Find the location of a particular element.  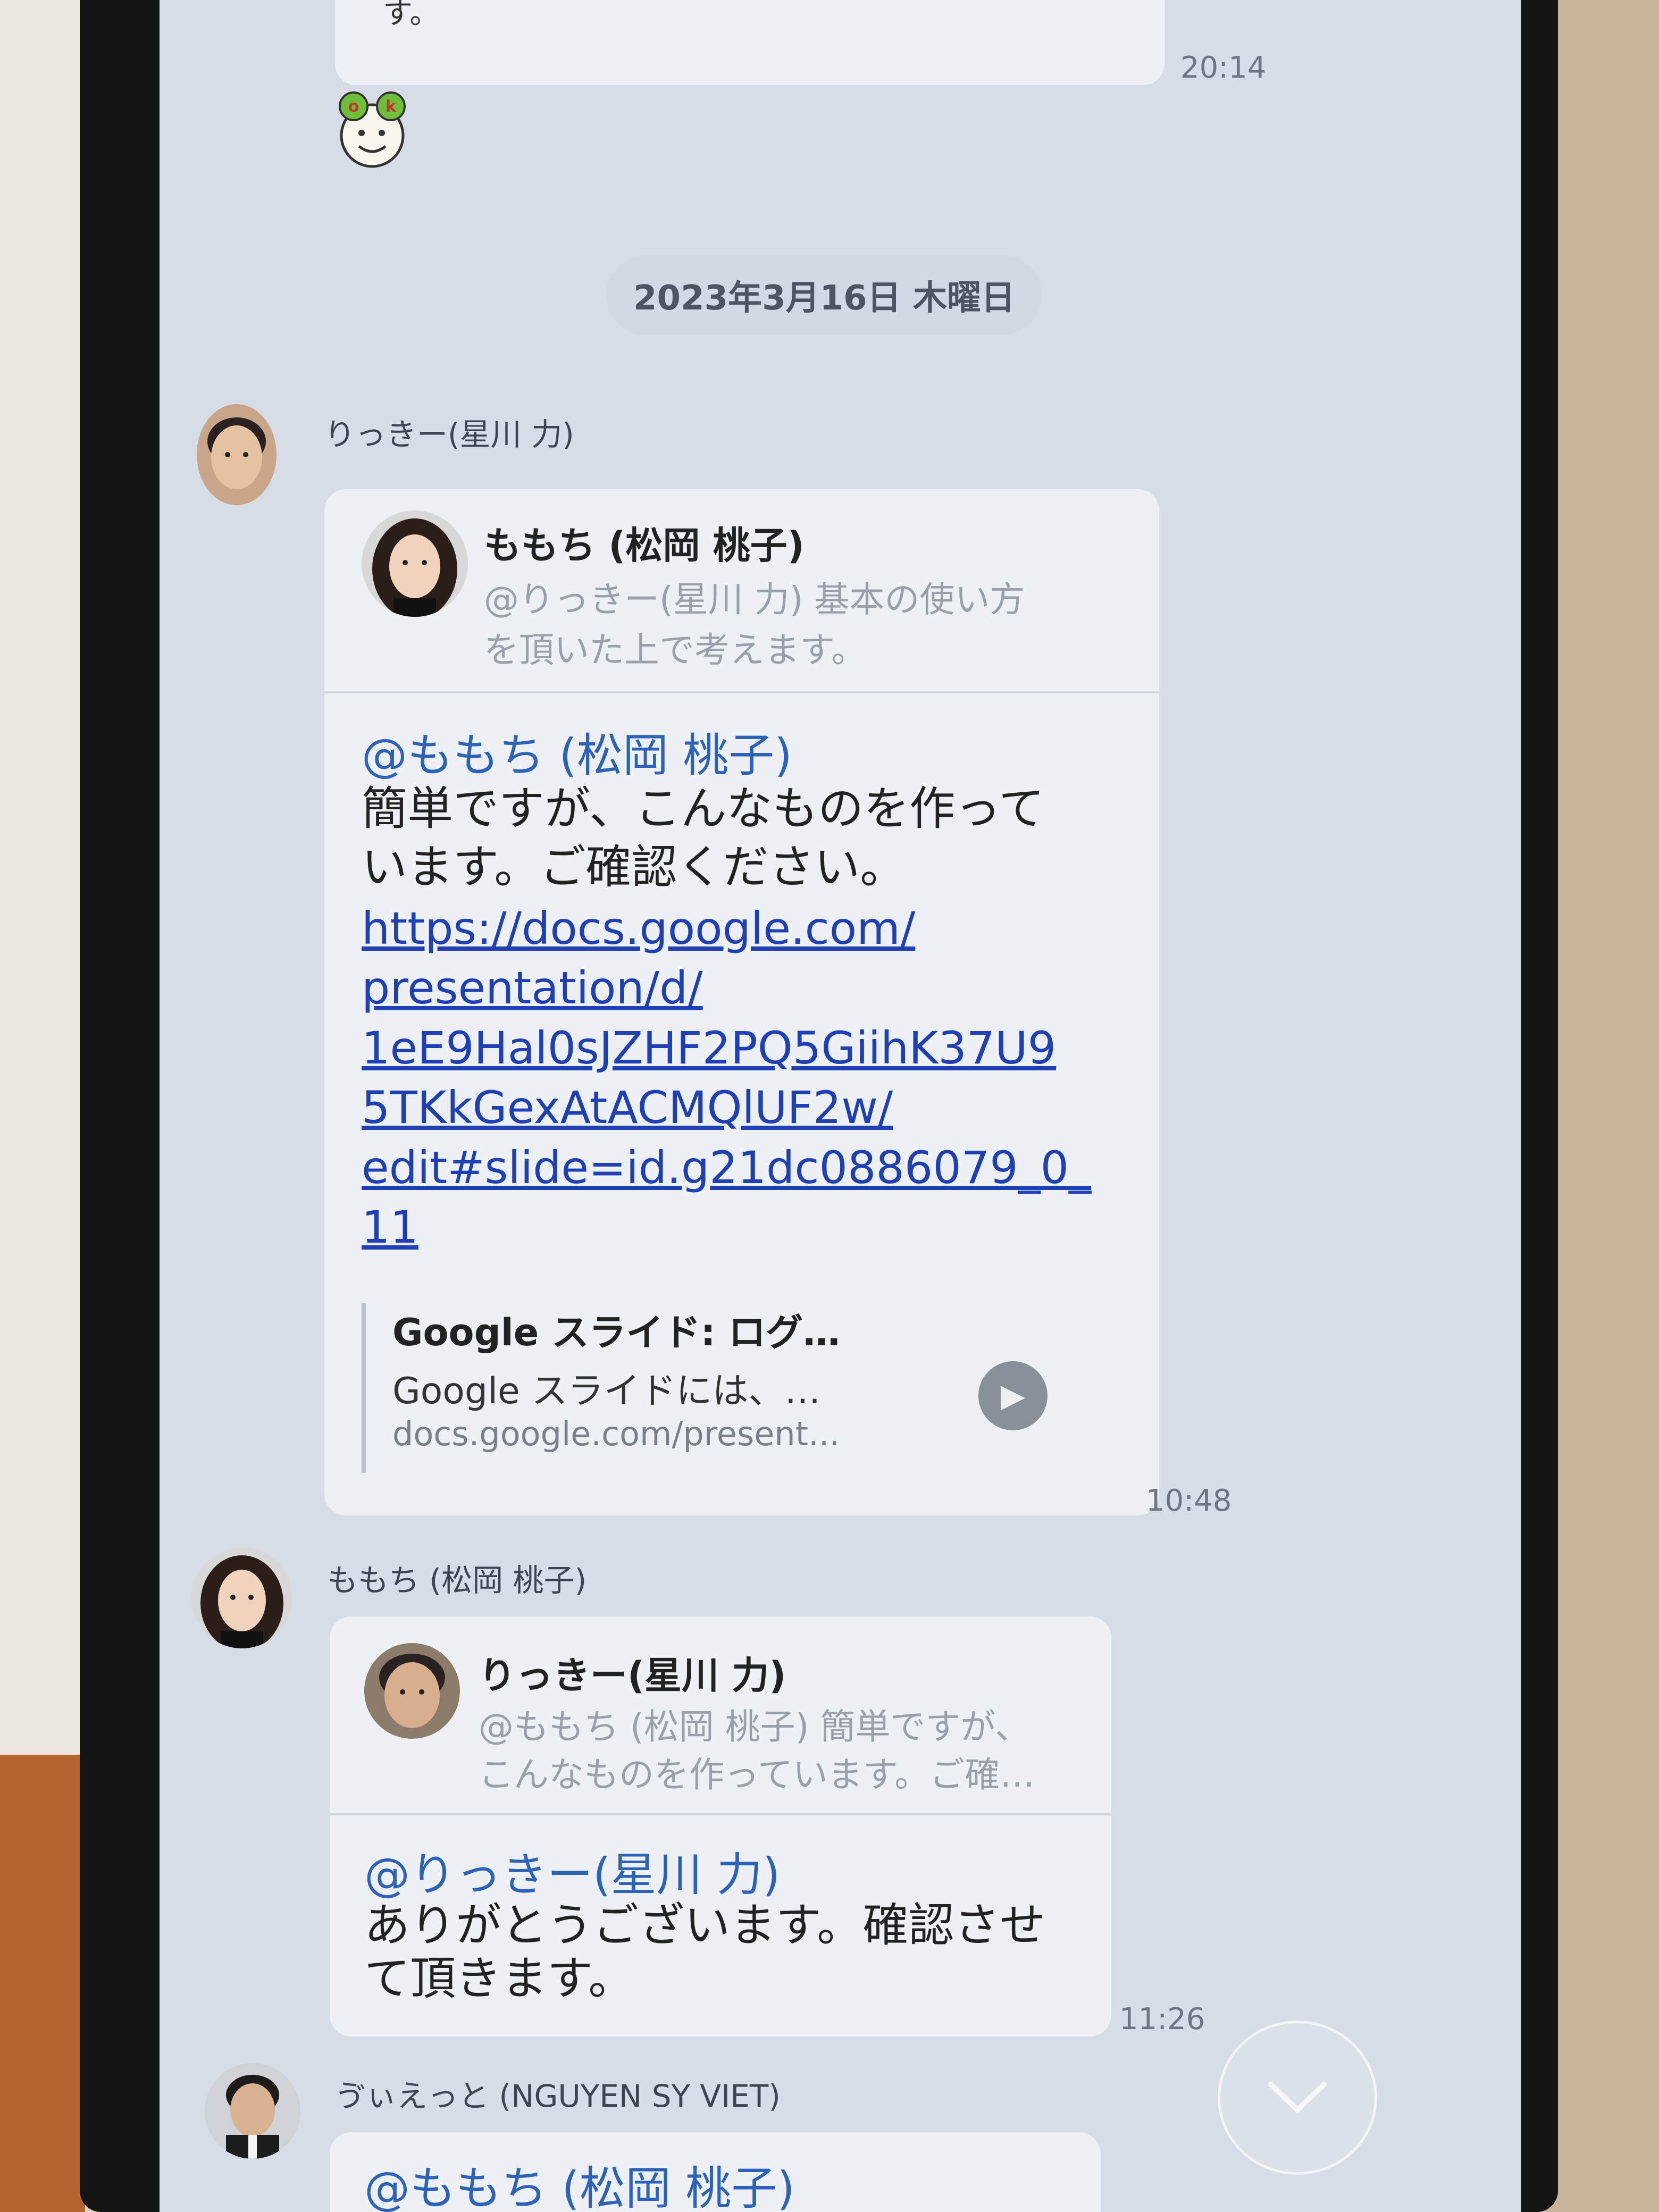

mention-link: @りっきー(星川 力) is located at coordinates (572, 1870).